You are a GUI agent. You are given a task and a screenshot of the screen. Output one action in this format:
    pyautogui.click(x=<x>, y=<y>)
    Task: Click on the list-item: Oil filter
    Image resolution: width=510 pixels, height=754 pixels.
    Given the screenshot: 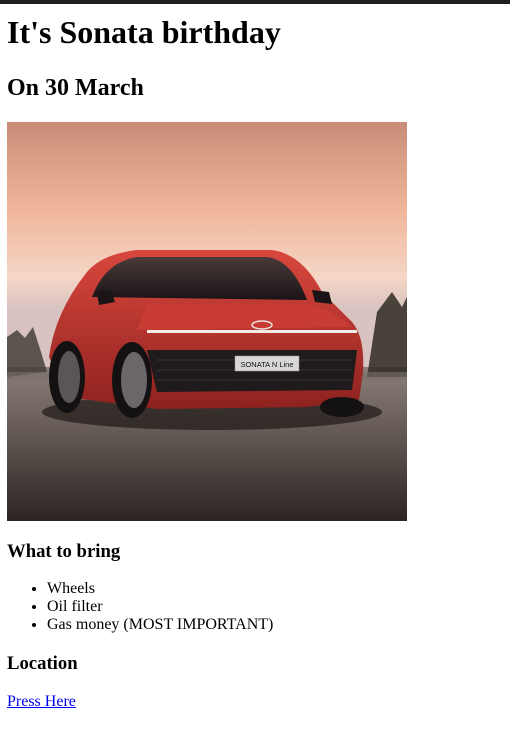 What is the action you would take?
    pyautogui.click(x=275, y=607)
    